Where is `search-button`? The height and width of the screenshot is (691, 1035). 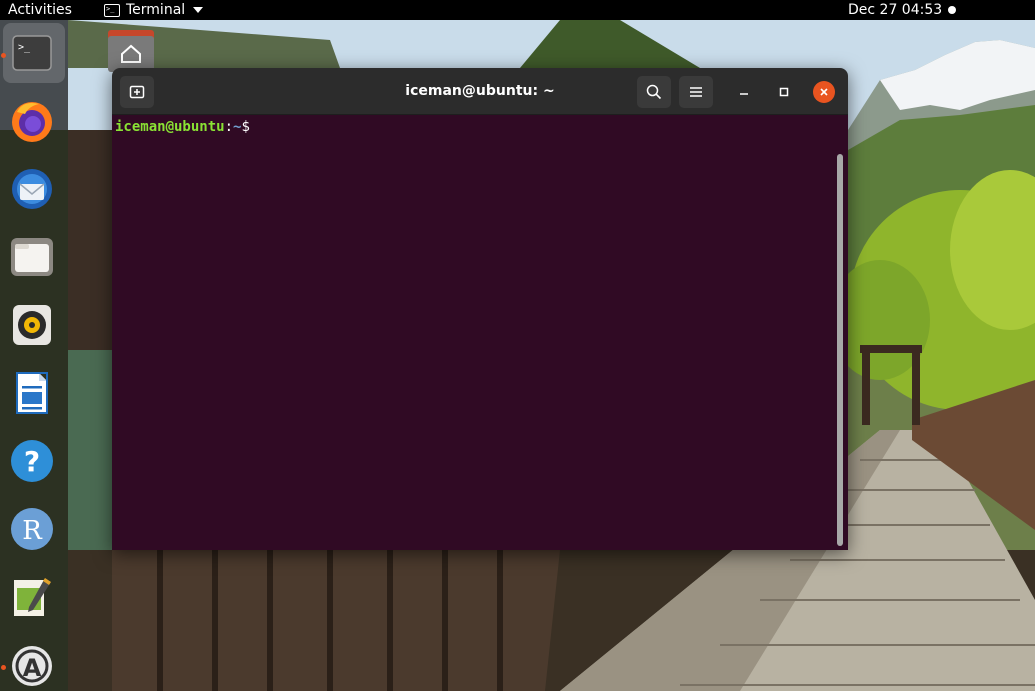 search-button is located at coordinates (654, 92).